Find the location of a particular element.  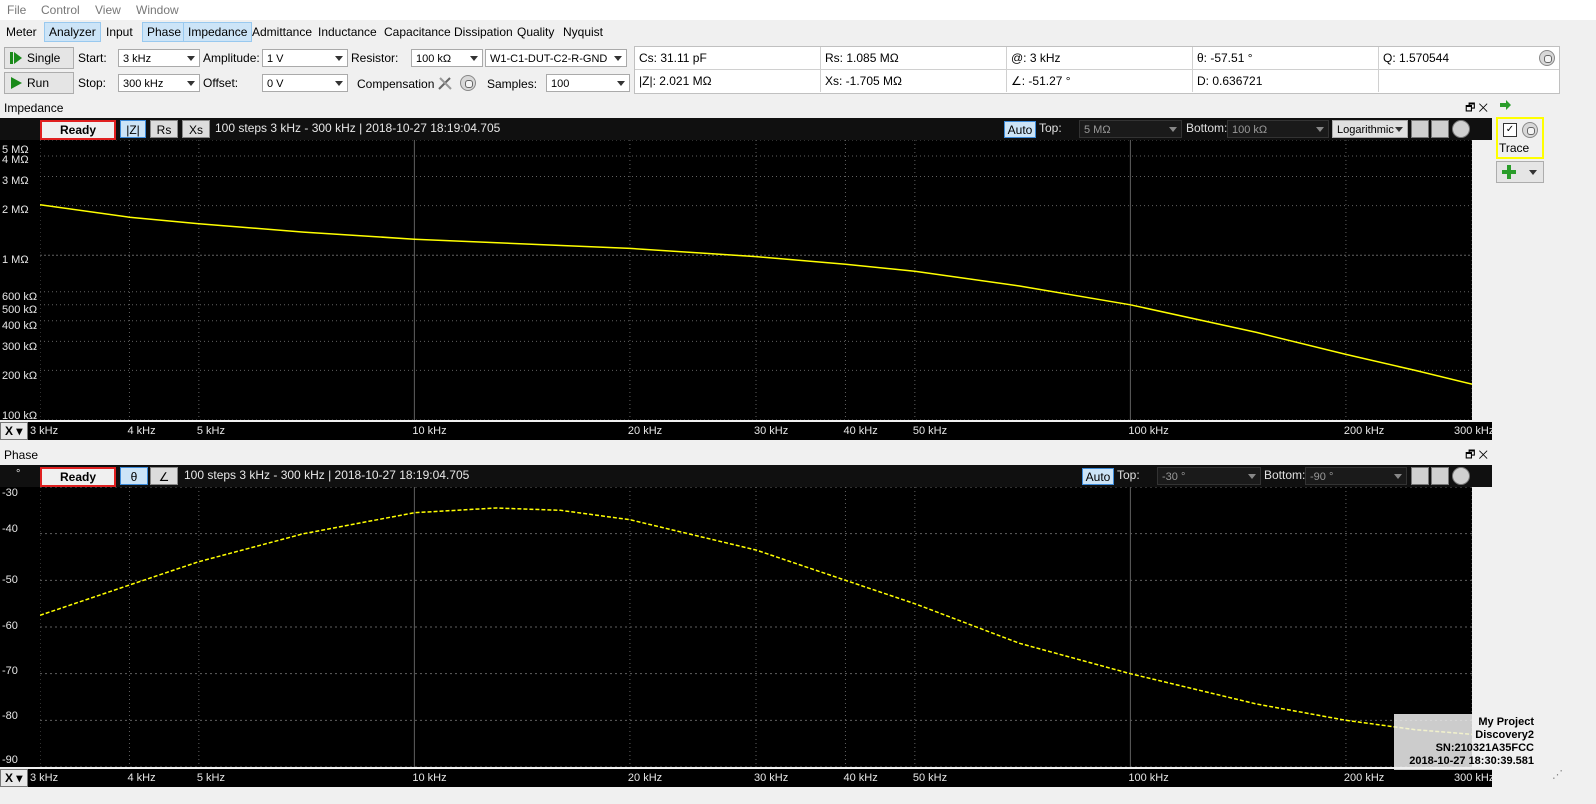

impedance-scale-combo: Logarithmic is located at coordinates (1370, 129).